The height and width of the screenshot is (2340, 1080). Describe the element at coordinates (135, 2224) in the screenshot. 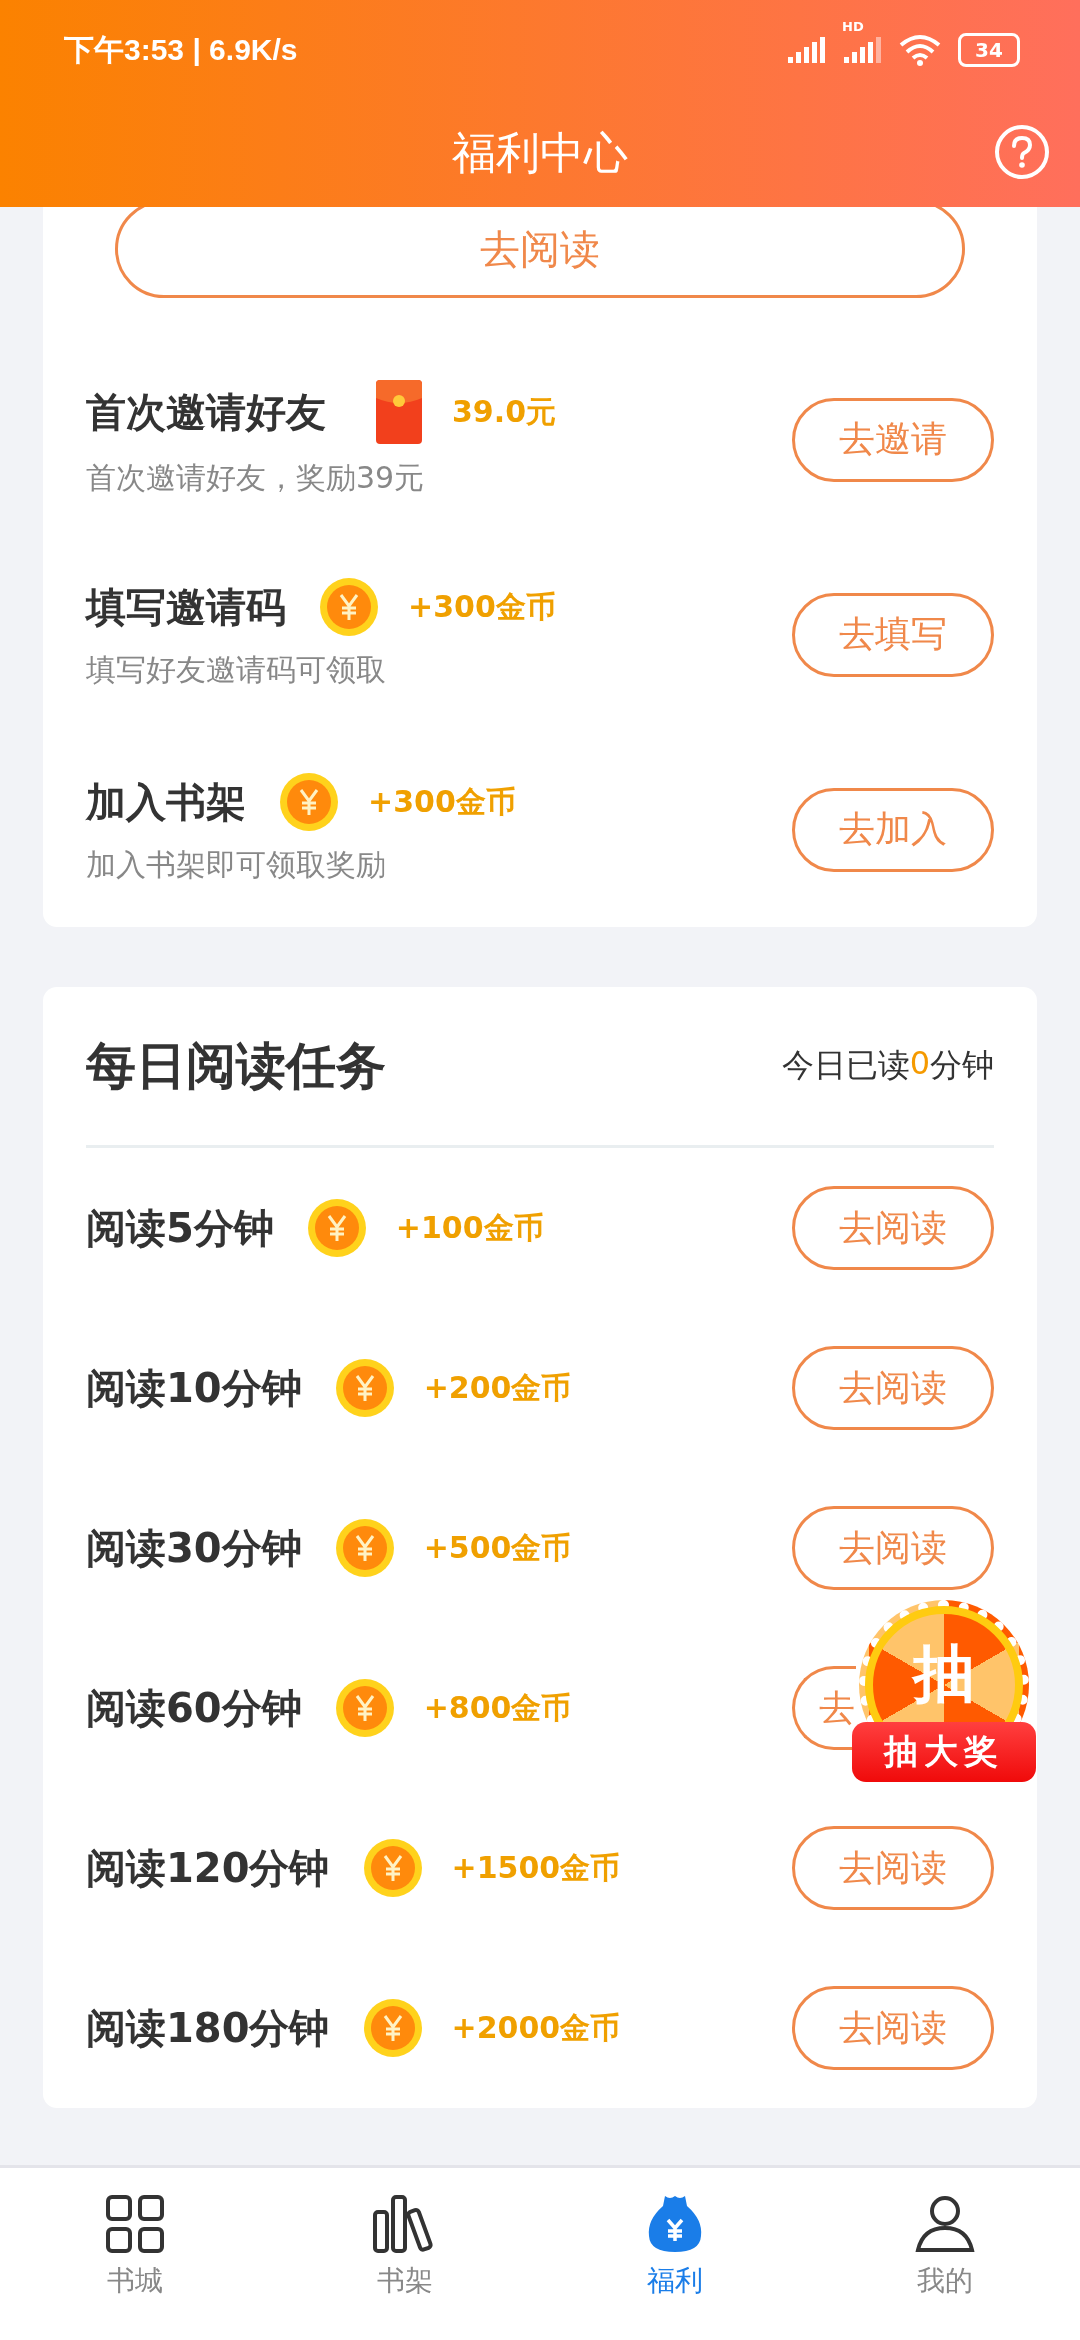

I see `grid-icon` at that location.